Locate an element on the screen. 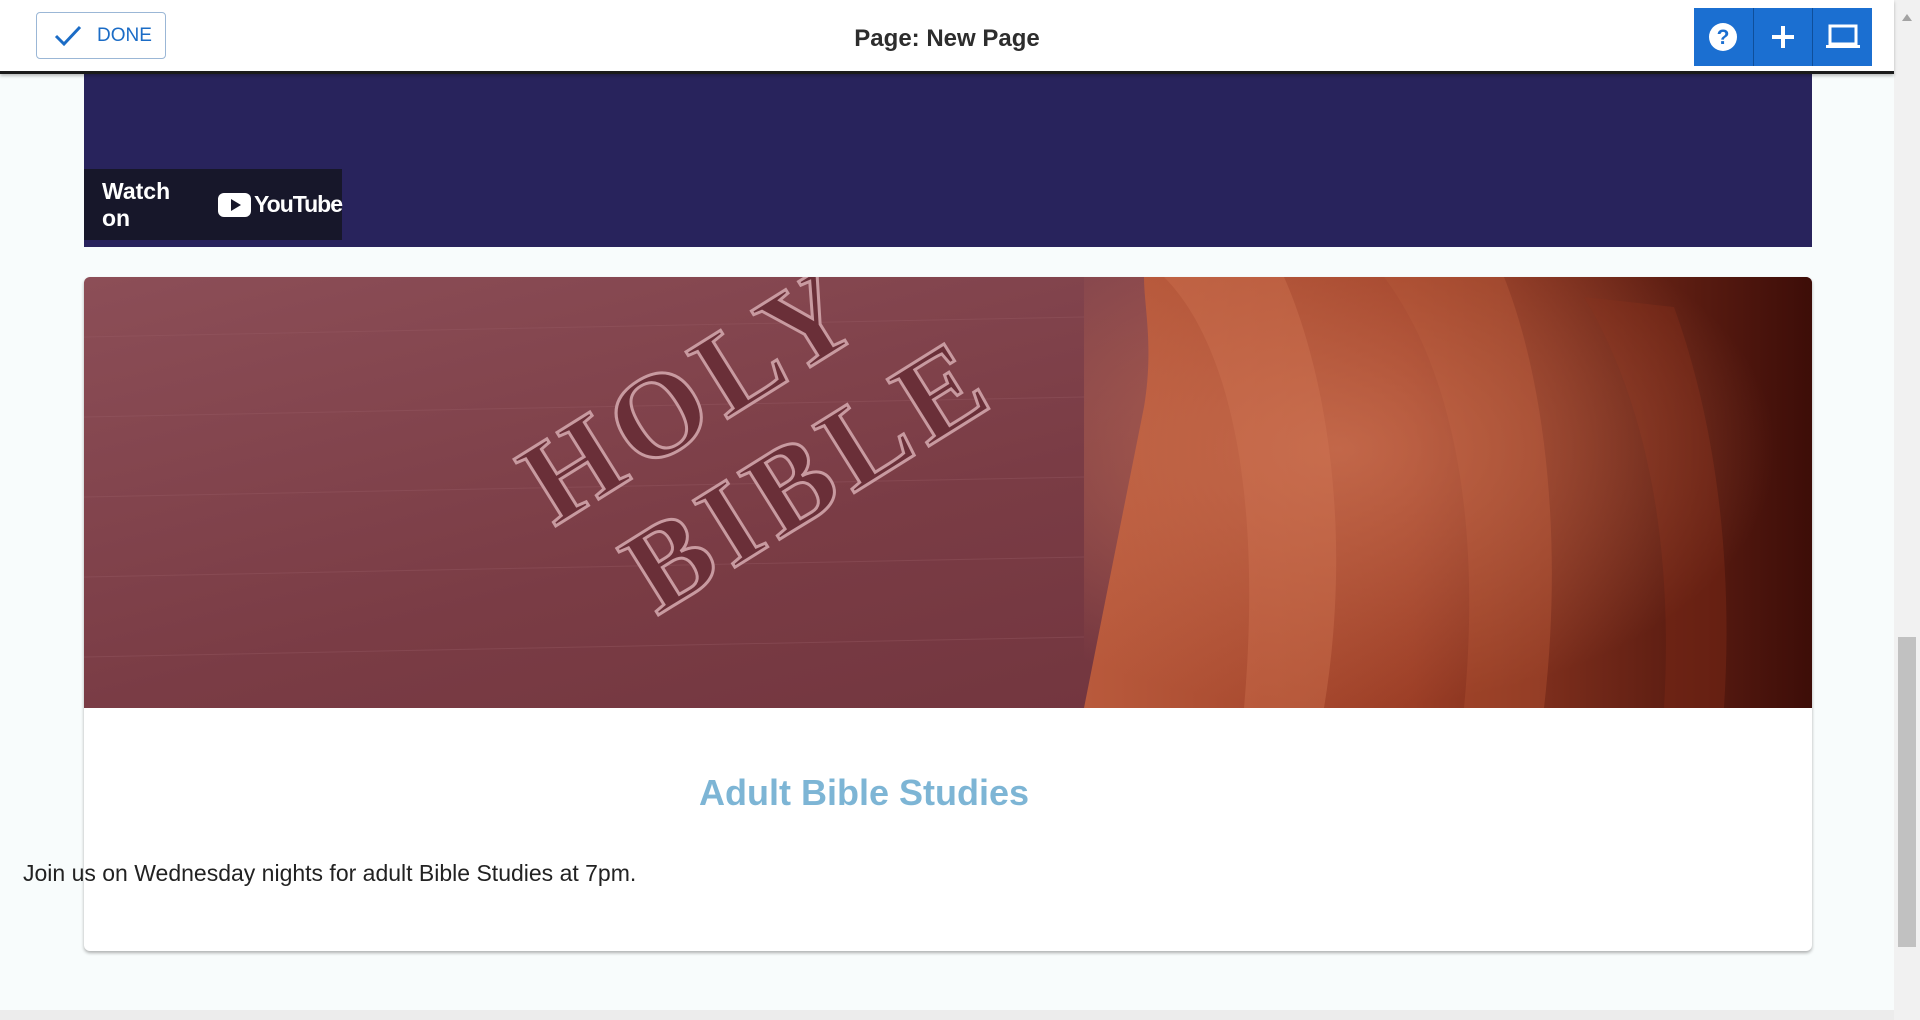 This screenshot has width=1920, height=1020. help-circle-icon: ? is located at coordinates (1723, 37).